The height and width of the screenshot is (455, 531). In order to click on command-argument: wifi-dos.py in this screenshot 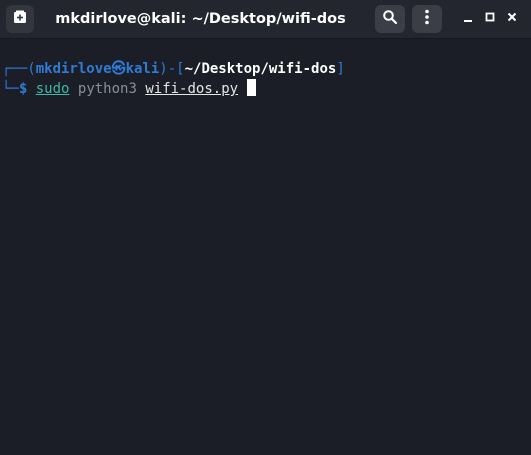, I will do `click(192, 89)`.